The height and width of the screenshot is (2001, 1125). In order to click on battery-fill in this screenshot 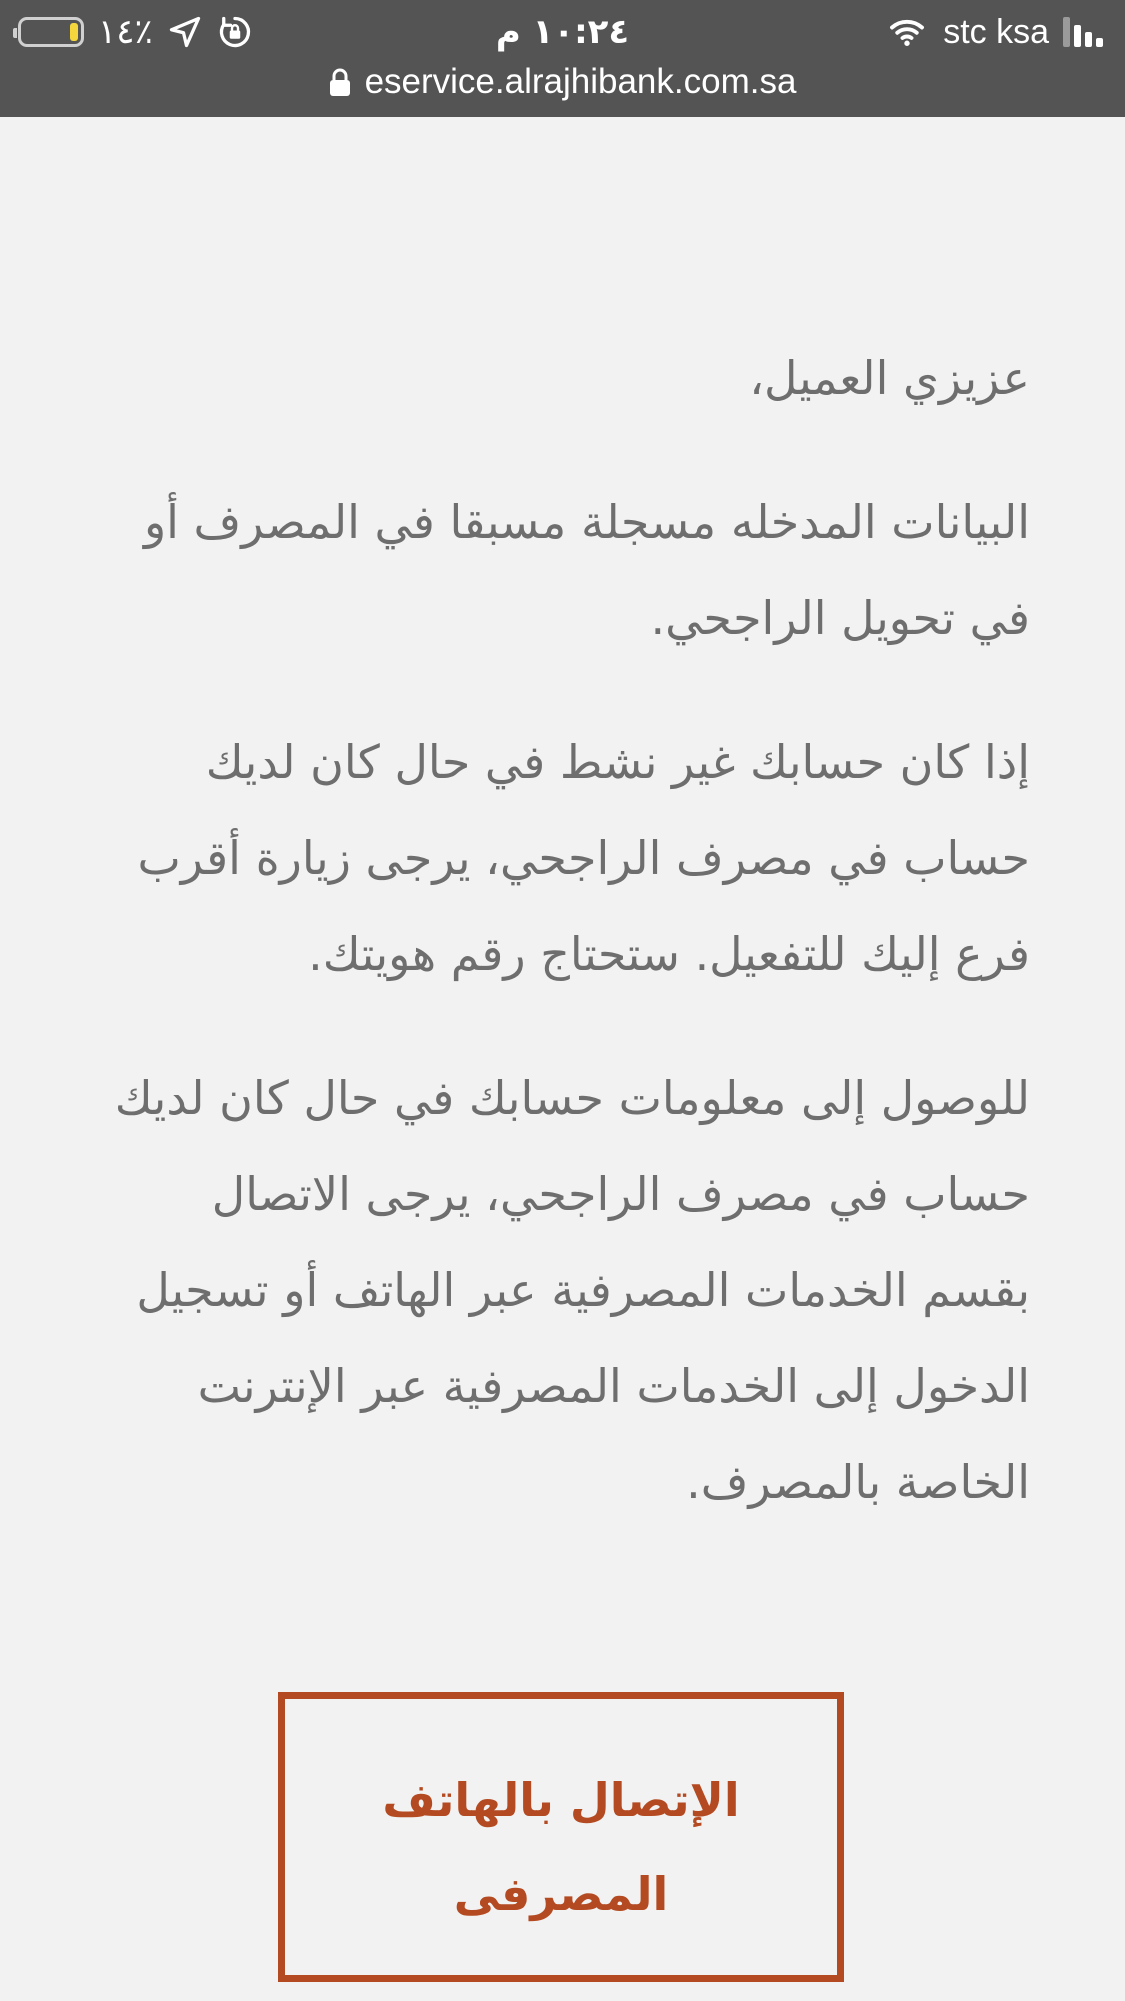, I will do `click(74, 32)`.